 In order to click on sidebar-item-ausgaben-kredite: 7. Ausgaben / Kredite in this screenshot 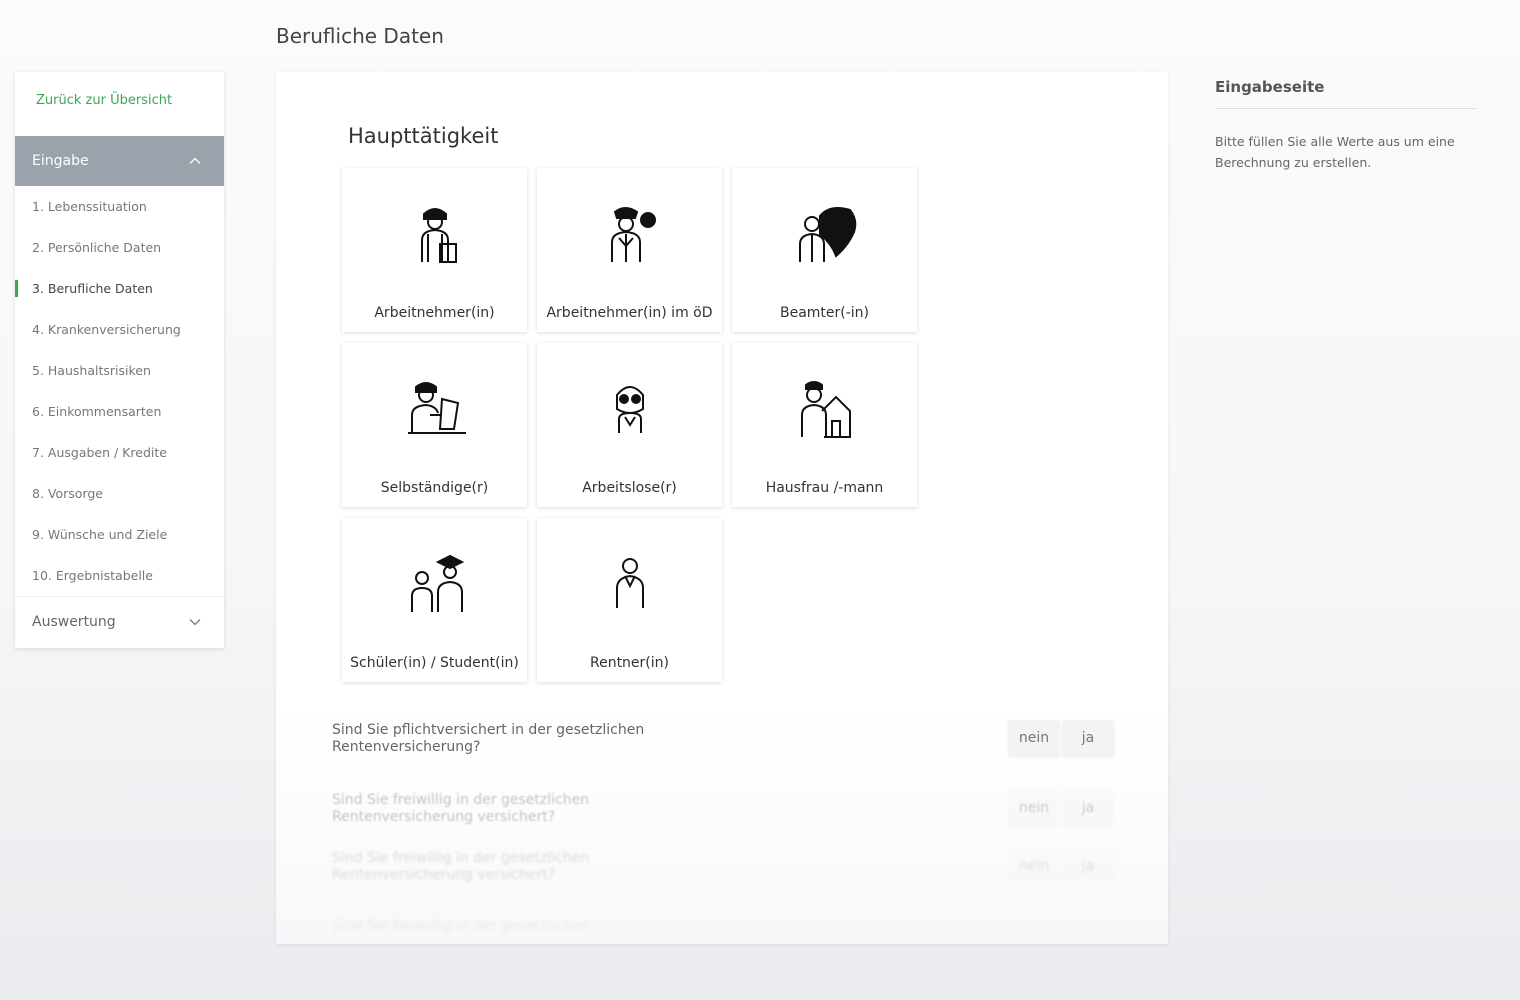, I will do `click(119, 452)`.